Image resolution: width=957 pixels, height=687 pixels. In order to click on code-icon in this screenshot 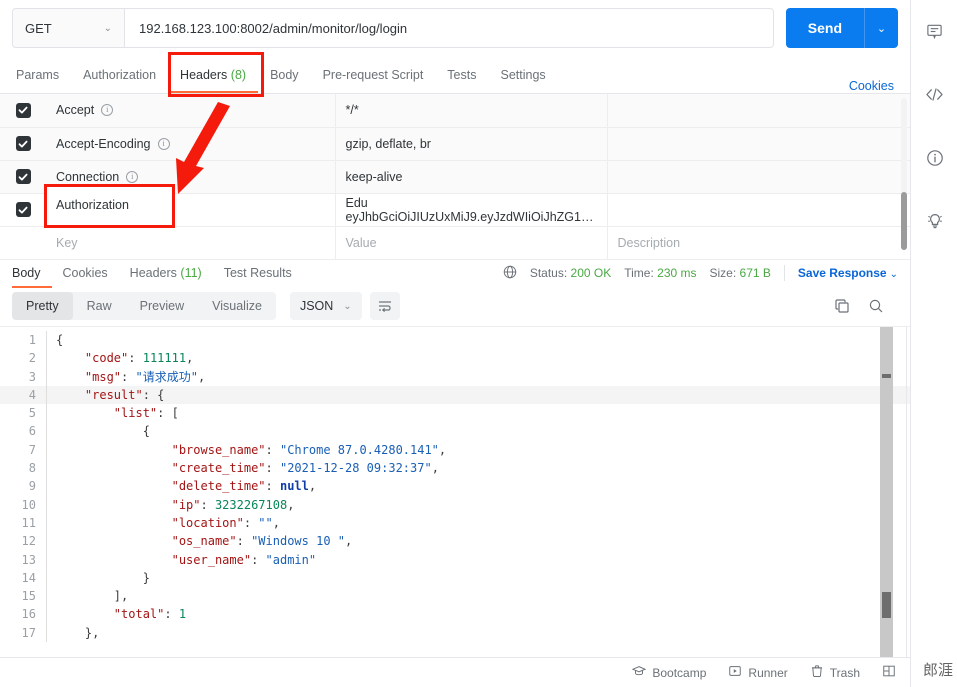, I will do `click(934, 94)`.